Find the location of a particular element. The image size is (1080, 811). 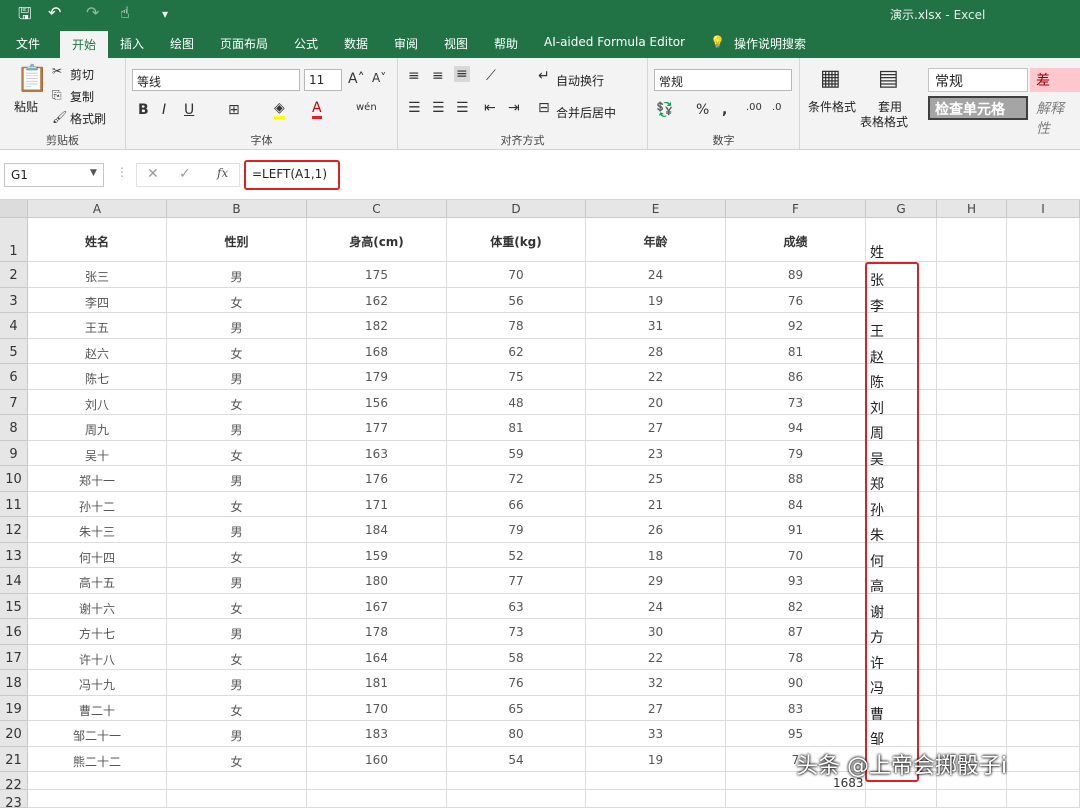

cell-f12: 91 is located at coordinates (796, 530).